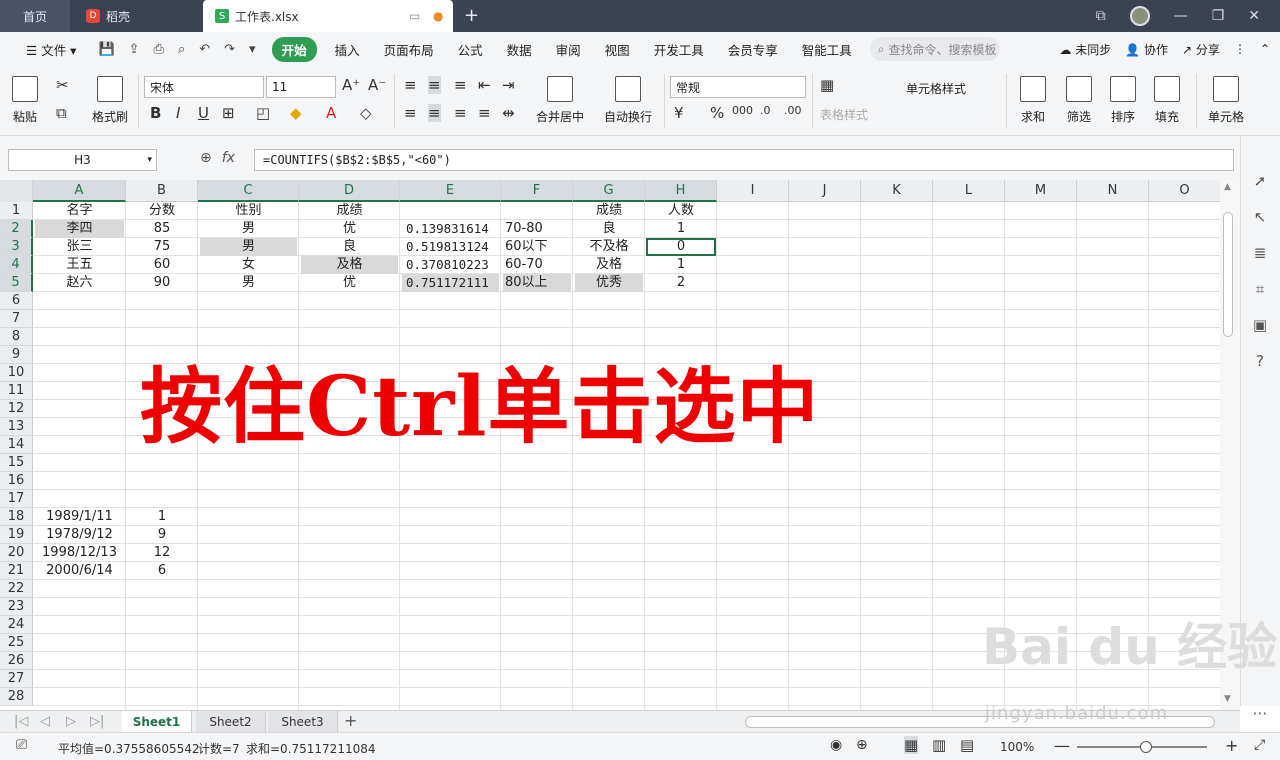 Image resolution: width=1280 pixels, height=760 pixels. Describe the element at coordinates (16, 355) in the screenshot. I see `row-header-9: 9` at that location.